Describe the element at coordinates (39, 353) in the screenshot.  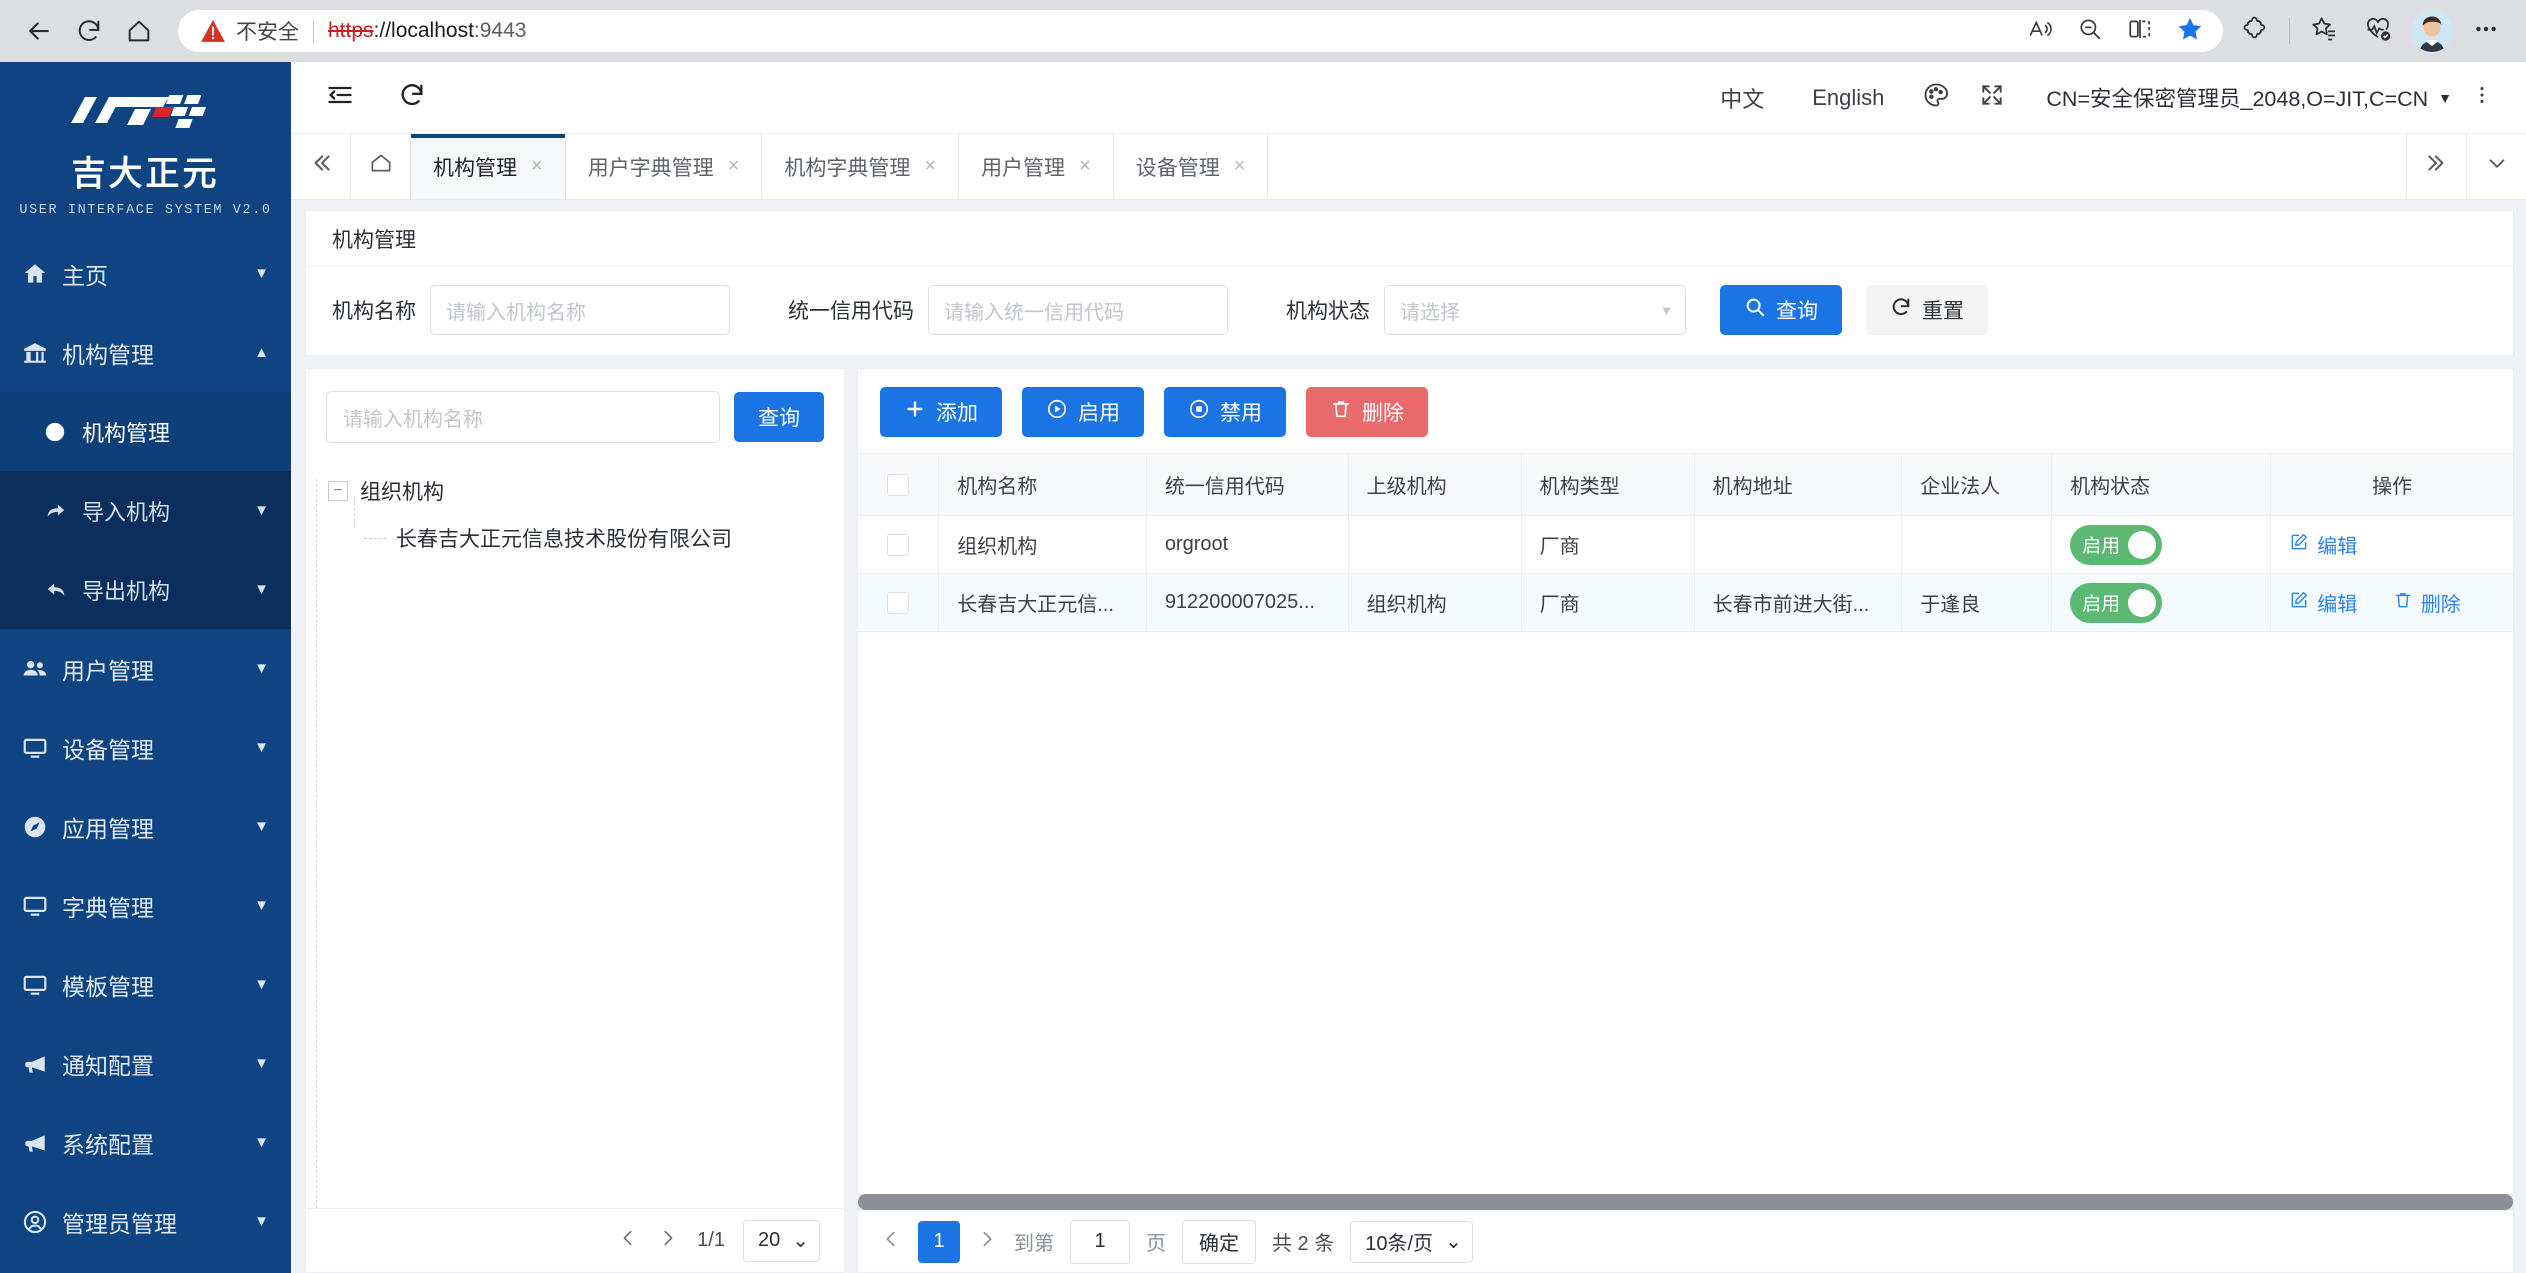
I see `bank-icon` at that location.